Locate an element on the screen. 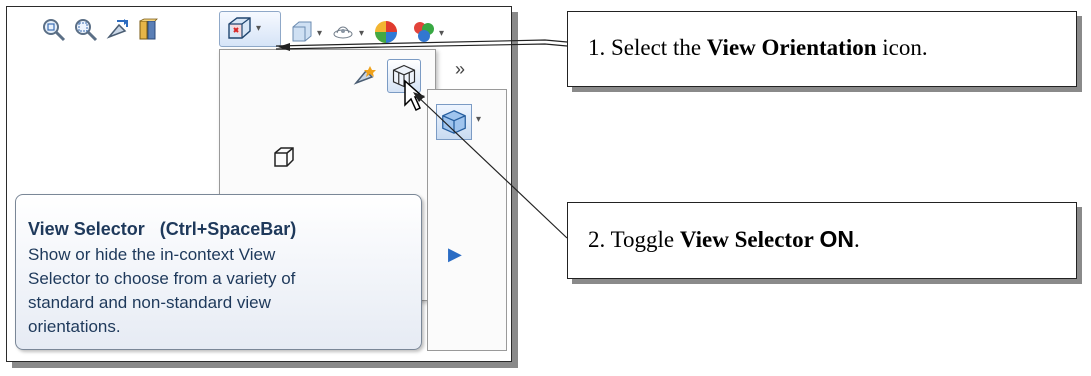  zoom-to-fit-icon is located at coordinates (54, 30).